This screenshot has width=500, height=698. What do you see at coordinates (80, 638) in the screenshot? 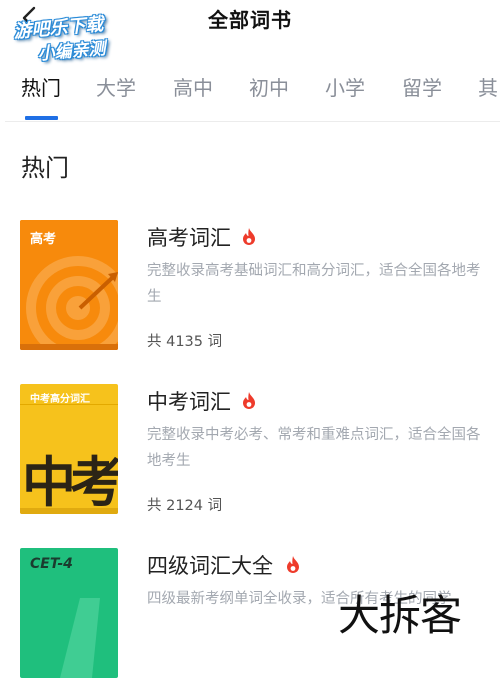
I see `big-four-graphic` at bounding box center [80, 638].